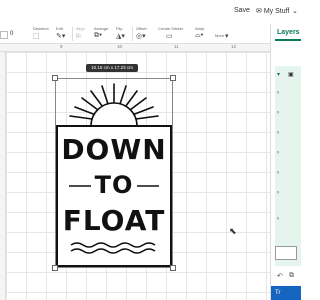 The image size is (320, 300). I want to click on rotate-handle, so click(173, 78).